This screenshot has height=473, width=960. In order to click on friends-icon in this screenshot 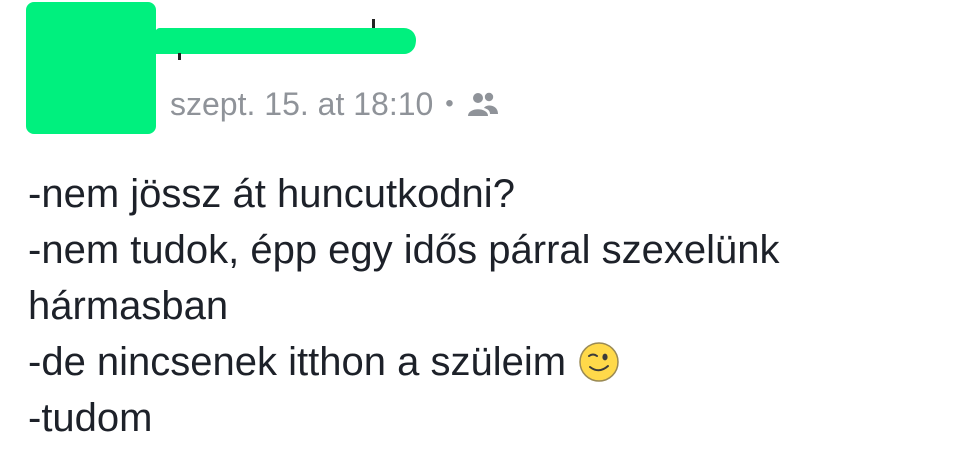, I will do `click(483, 104)`.